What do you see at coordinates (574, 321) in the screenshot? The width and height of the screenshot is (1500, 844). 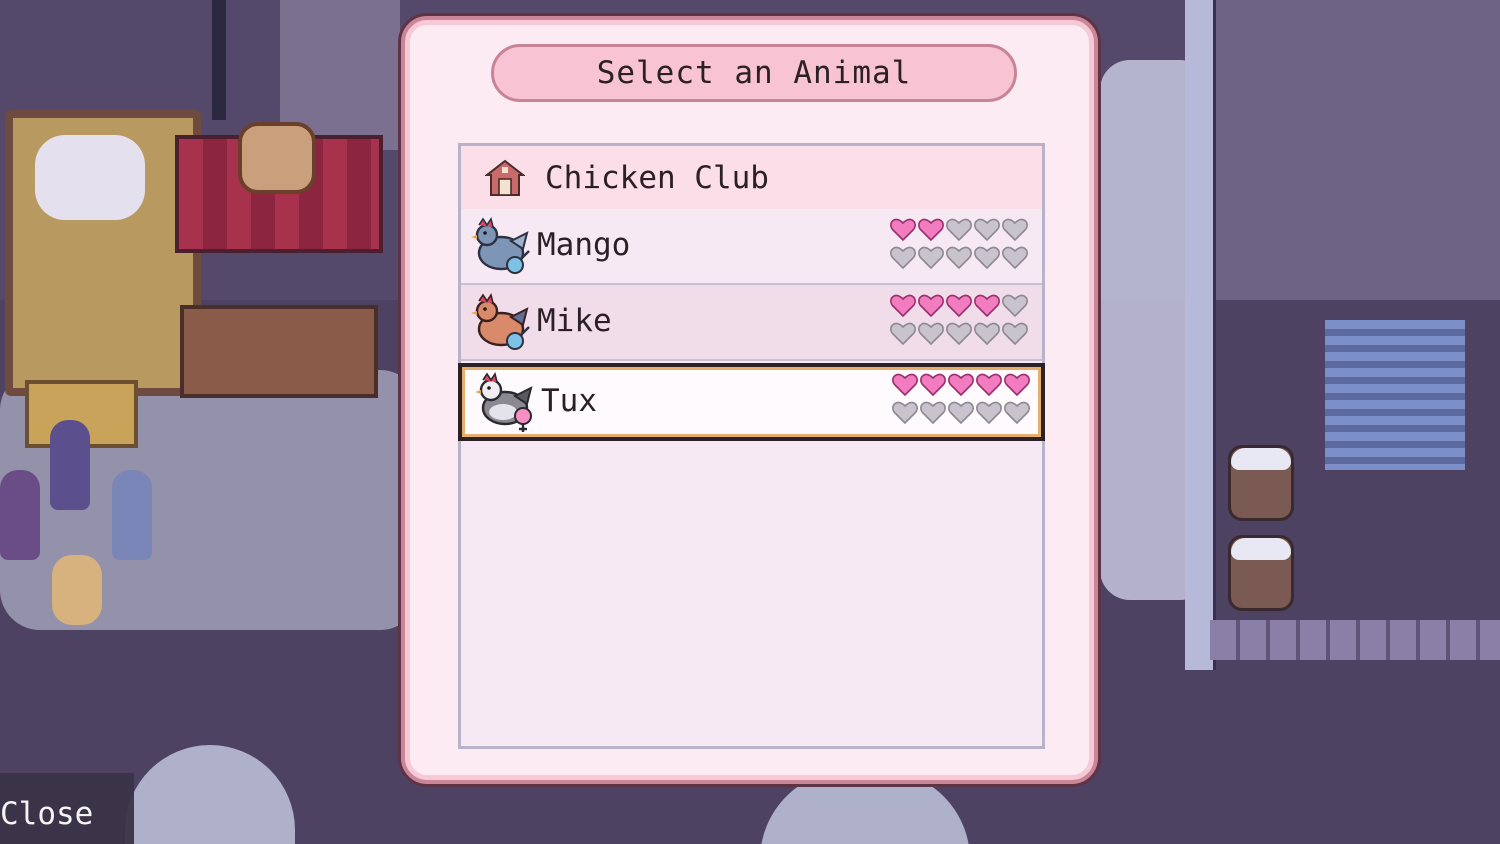 I see `animal-name: Mike` at bounding box center [574, 321].